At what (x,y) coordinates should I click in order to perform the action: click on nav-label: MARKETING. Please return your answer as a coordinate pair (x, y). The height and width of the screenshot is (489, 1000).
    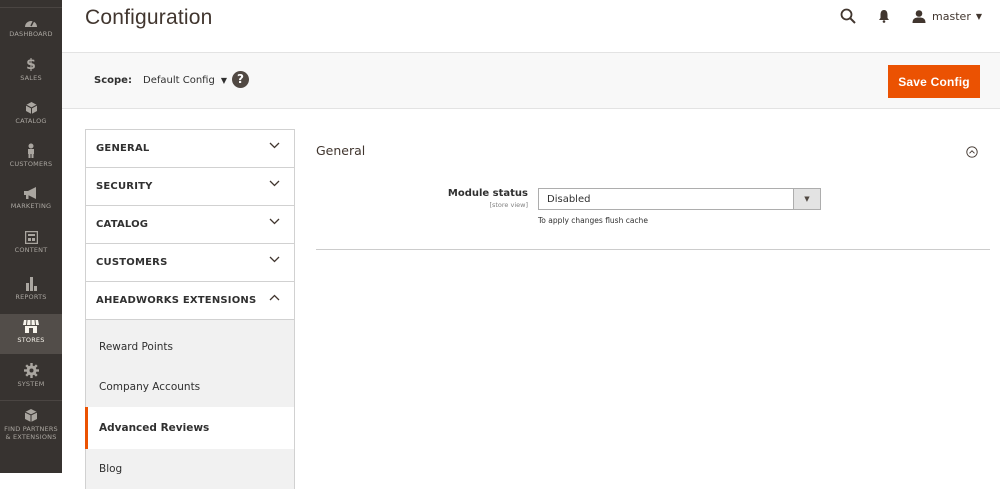
    Looking at the image, I should click on (31, 206).